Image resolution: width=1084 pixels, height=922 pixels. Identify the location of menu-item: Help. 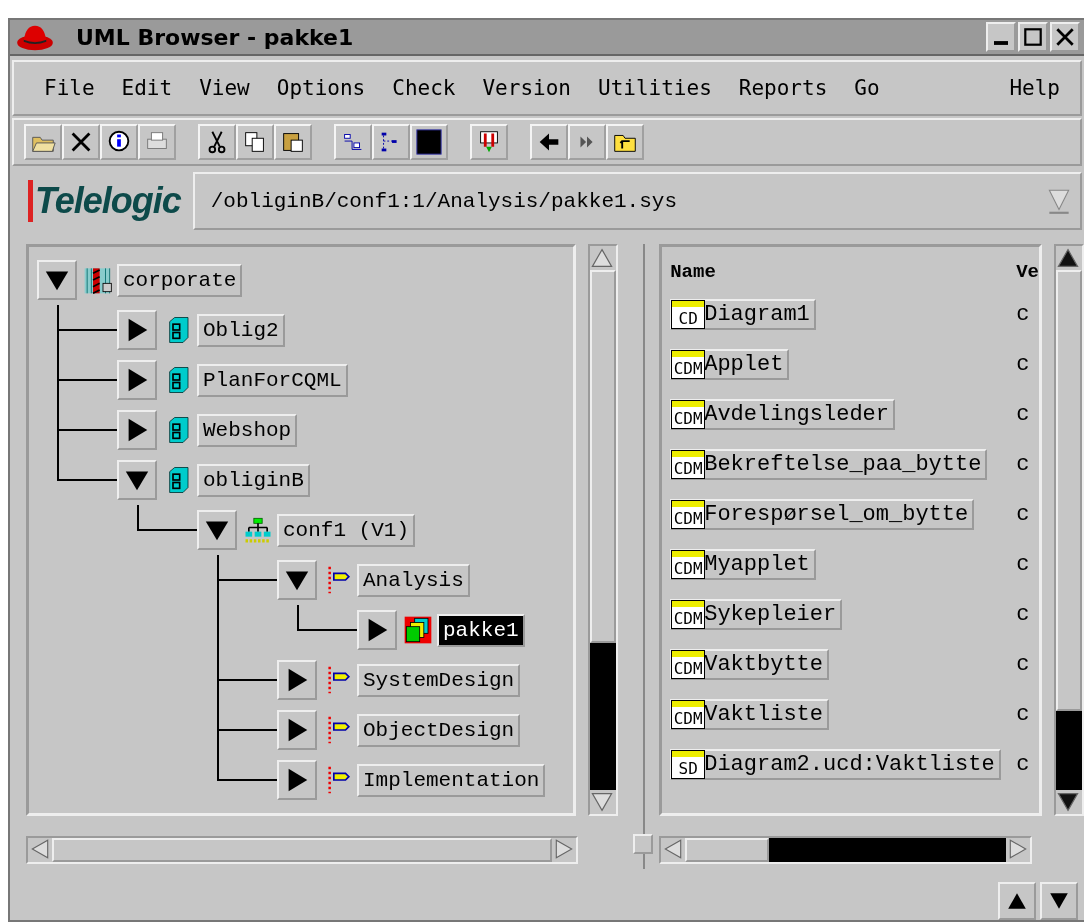
(1034, 88).